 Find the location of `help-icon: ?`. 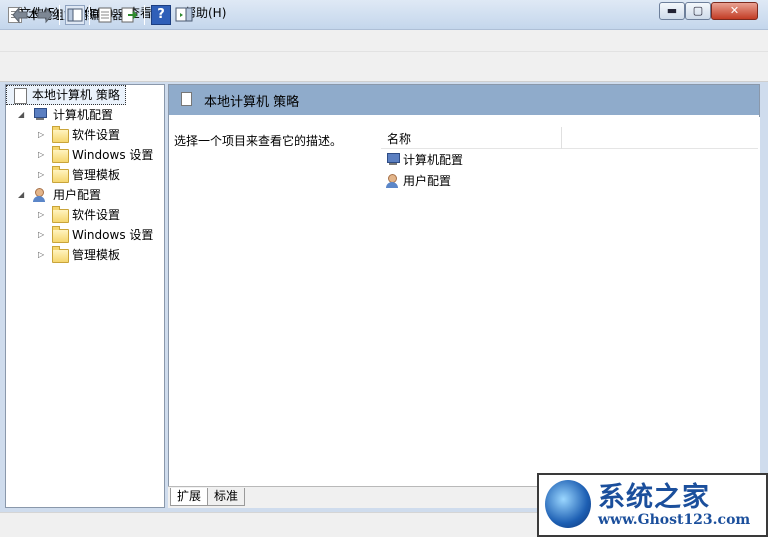

help-icon: ? is located at coordinates (161, 15).